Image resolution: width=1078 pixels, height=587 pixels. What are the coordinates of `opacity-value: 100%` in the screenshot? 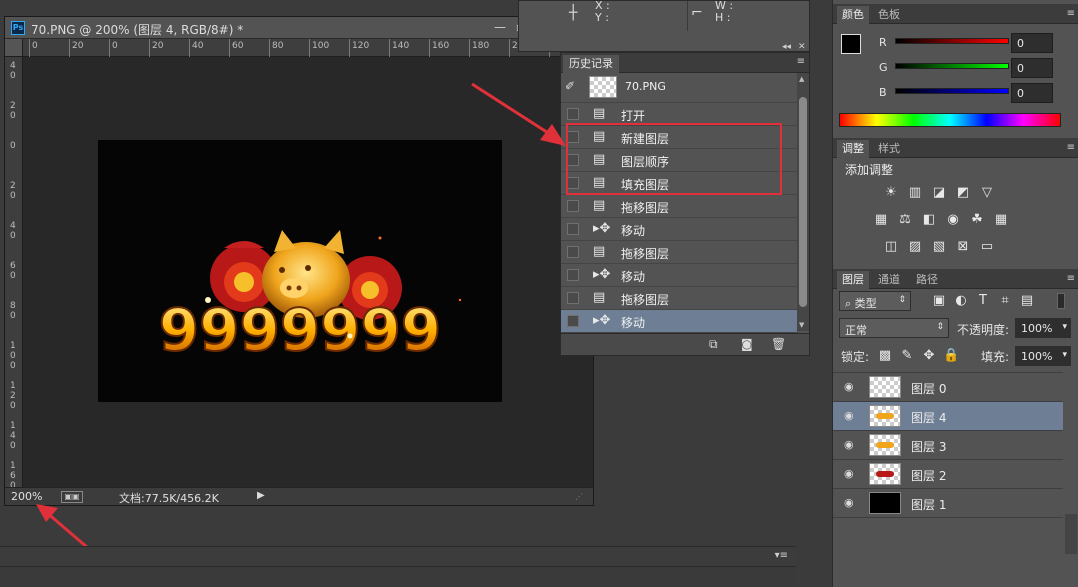 It's located at (1037, 328).